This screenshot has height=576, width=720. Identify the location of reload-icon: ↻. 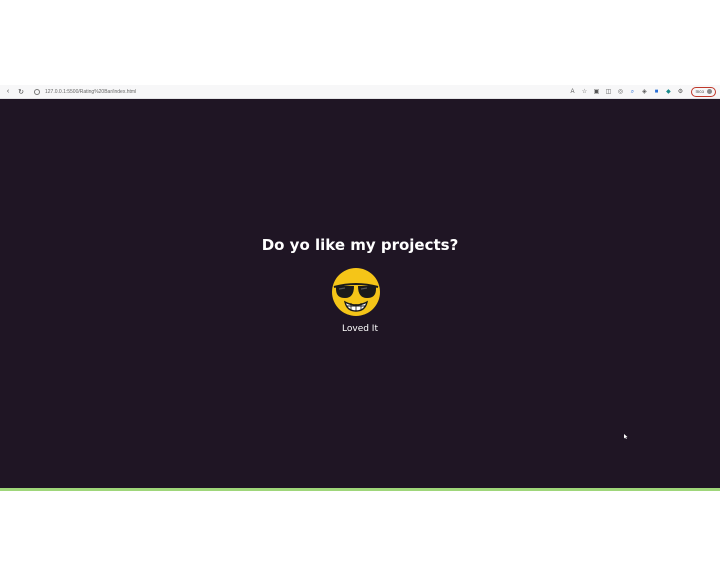
(21, 92).